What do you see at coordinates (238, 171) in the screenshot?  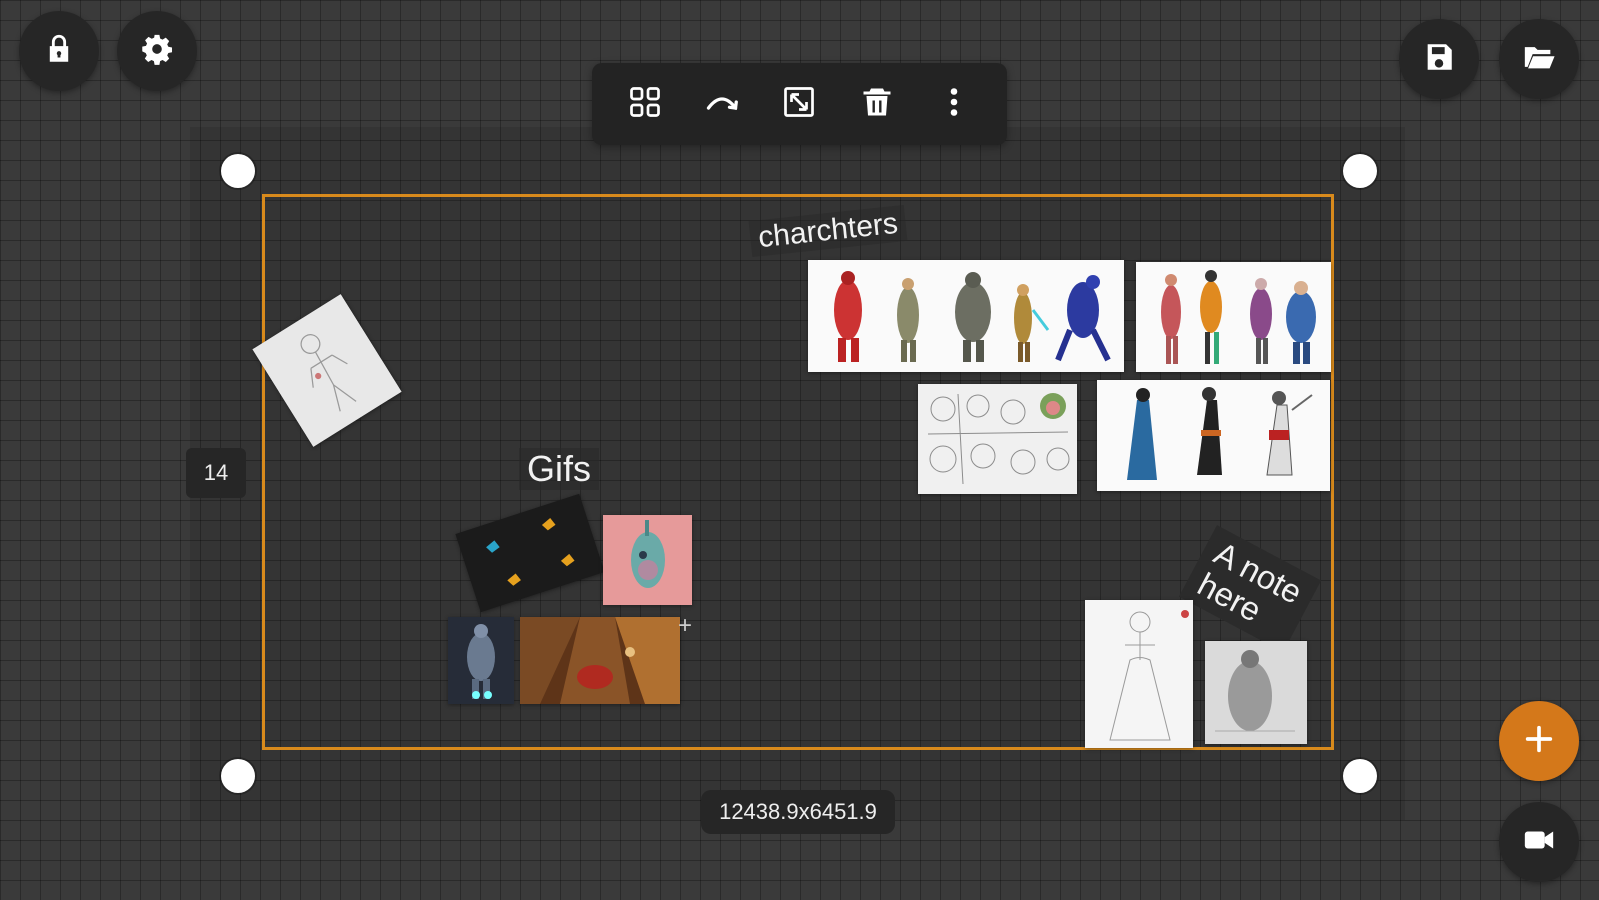 I see `resize-handle-top-left` at bounding box center [238, 171].